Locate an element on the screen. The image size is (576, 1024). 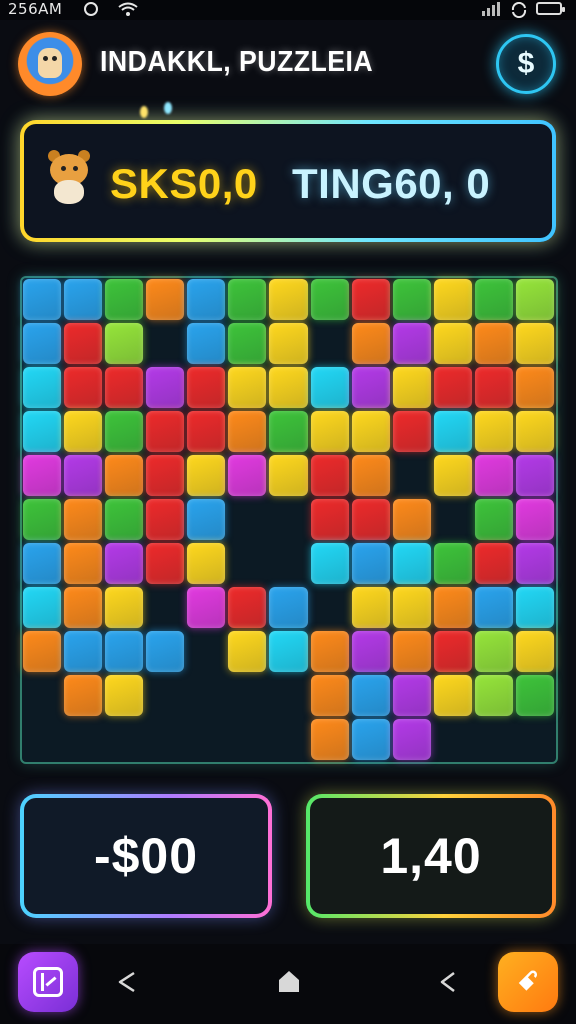
home-icon is located at coordinates (289, 981).